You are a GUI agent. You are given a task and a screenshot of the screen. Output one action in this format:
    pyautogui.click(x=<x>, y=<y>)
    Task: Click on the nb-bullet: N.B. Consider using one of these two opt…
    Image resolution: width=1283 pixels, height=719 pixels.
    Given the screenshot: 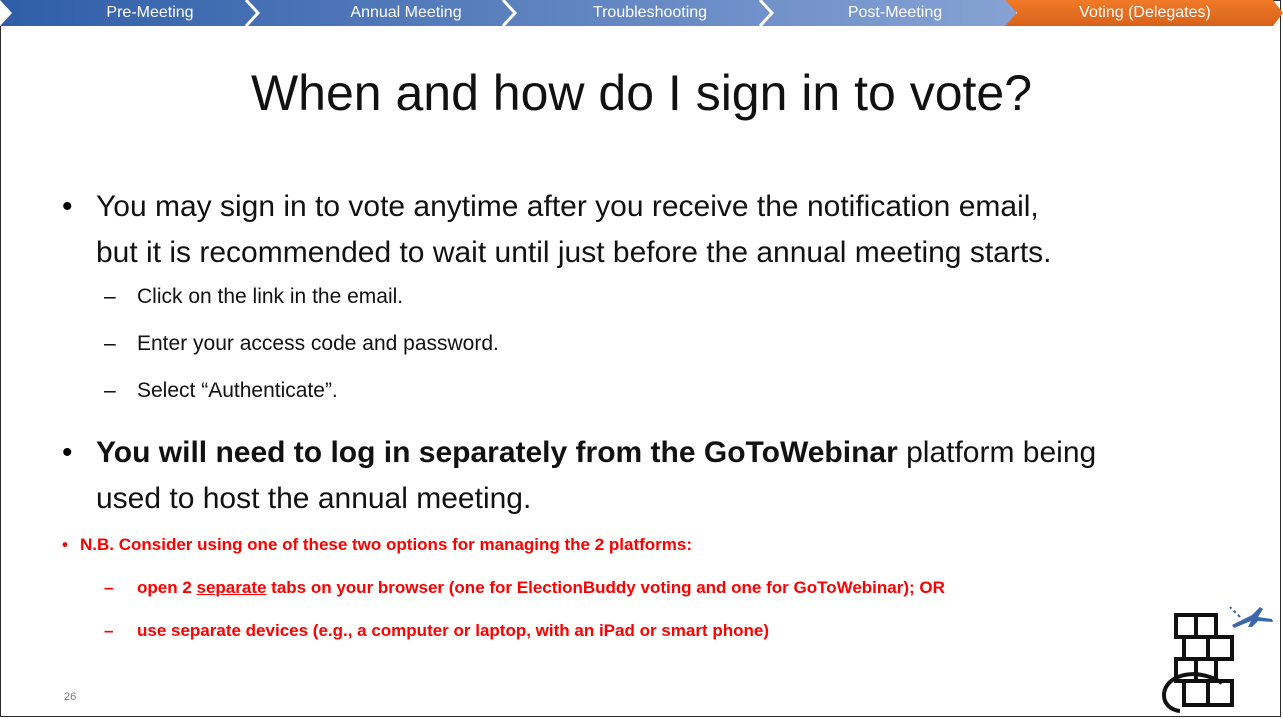 What is the action you would take?
    pyautogui.click(x=386, y=544)
    